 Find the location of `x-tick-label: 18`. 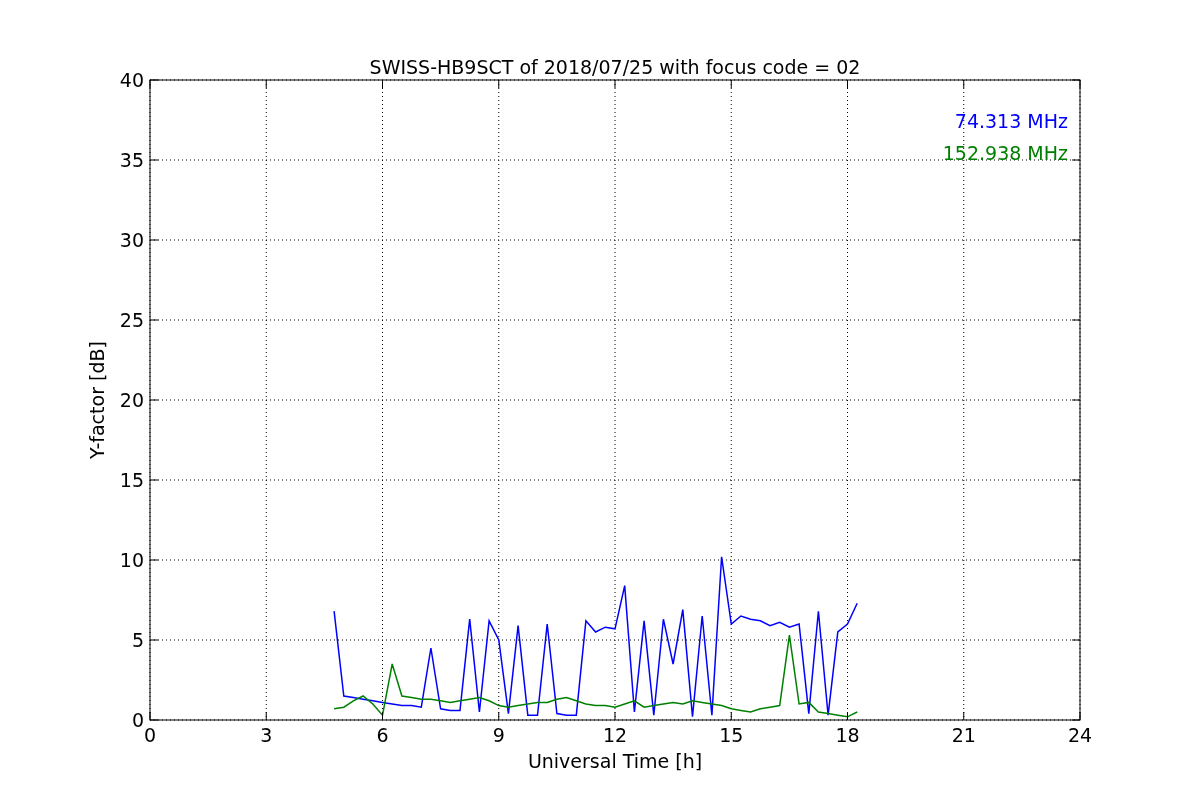

x-tick-label: 18 is located at coordinates (847, 735).